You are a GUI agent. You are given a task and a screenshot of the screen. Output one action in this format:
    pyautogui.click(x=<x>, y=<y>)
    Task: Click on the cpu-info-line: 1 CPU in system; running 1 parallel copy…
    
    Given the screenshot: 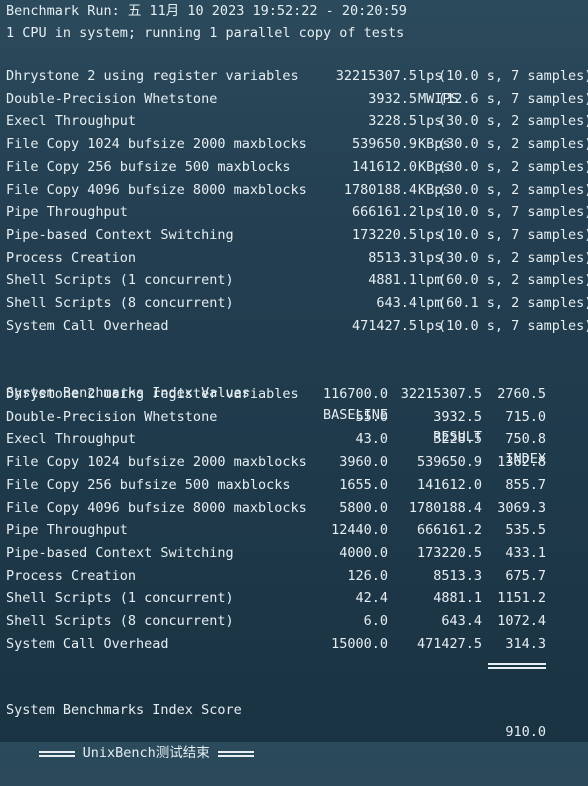 What is the action you would take?
    pyautogui.click(x=205, y=33)
    